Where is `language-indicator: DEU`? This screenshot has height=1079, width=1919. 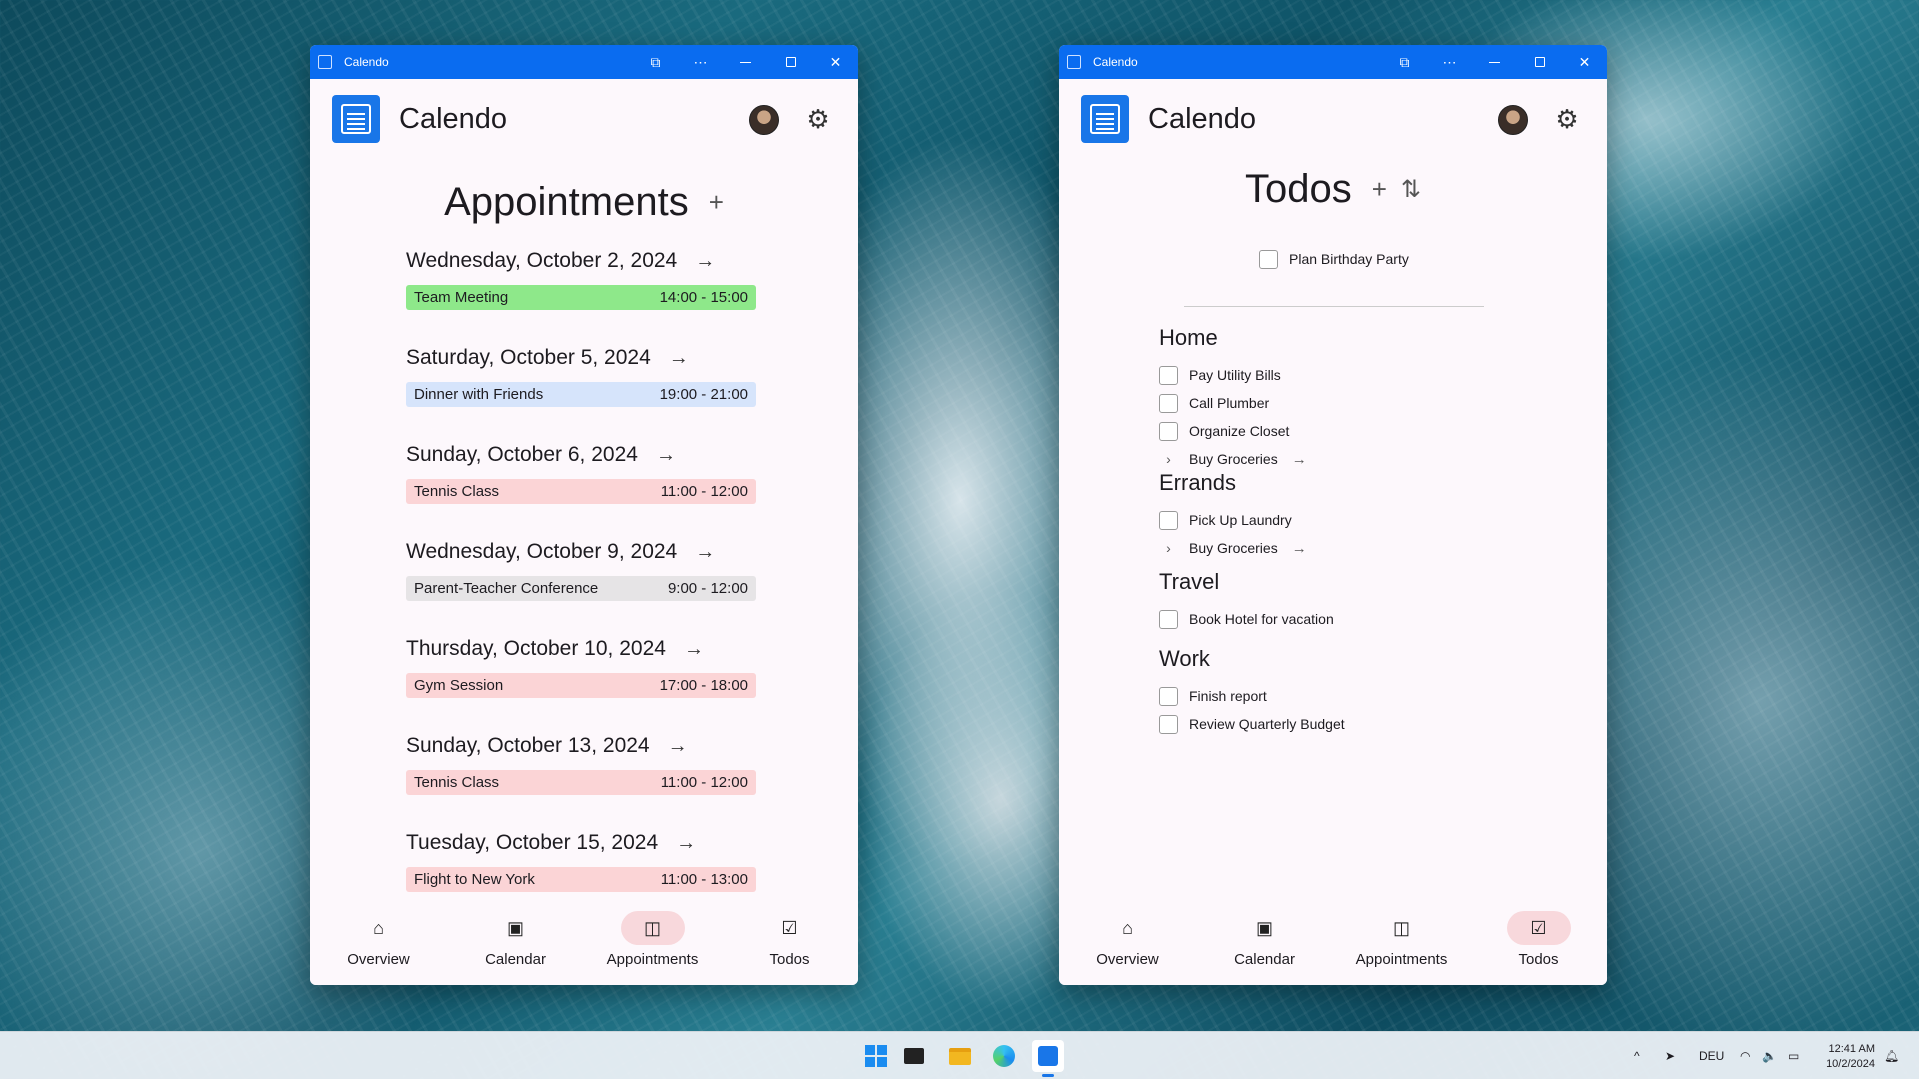
language-indicator: DEU is located at coordinates (1711, 1055).